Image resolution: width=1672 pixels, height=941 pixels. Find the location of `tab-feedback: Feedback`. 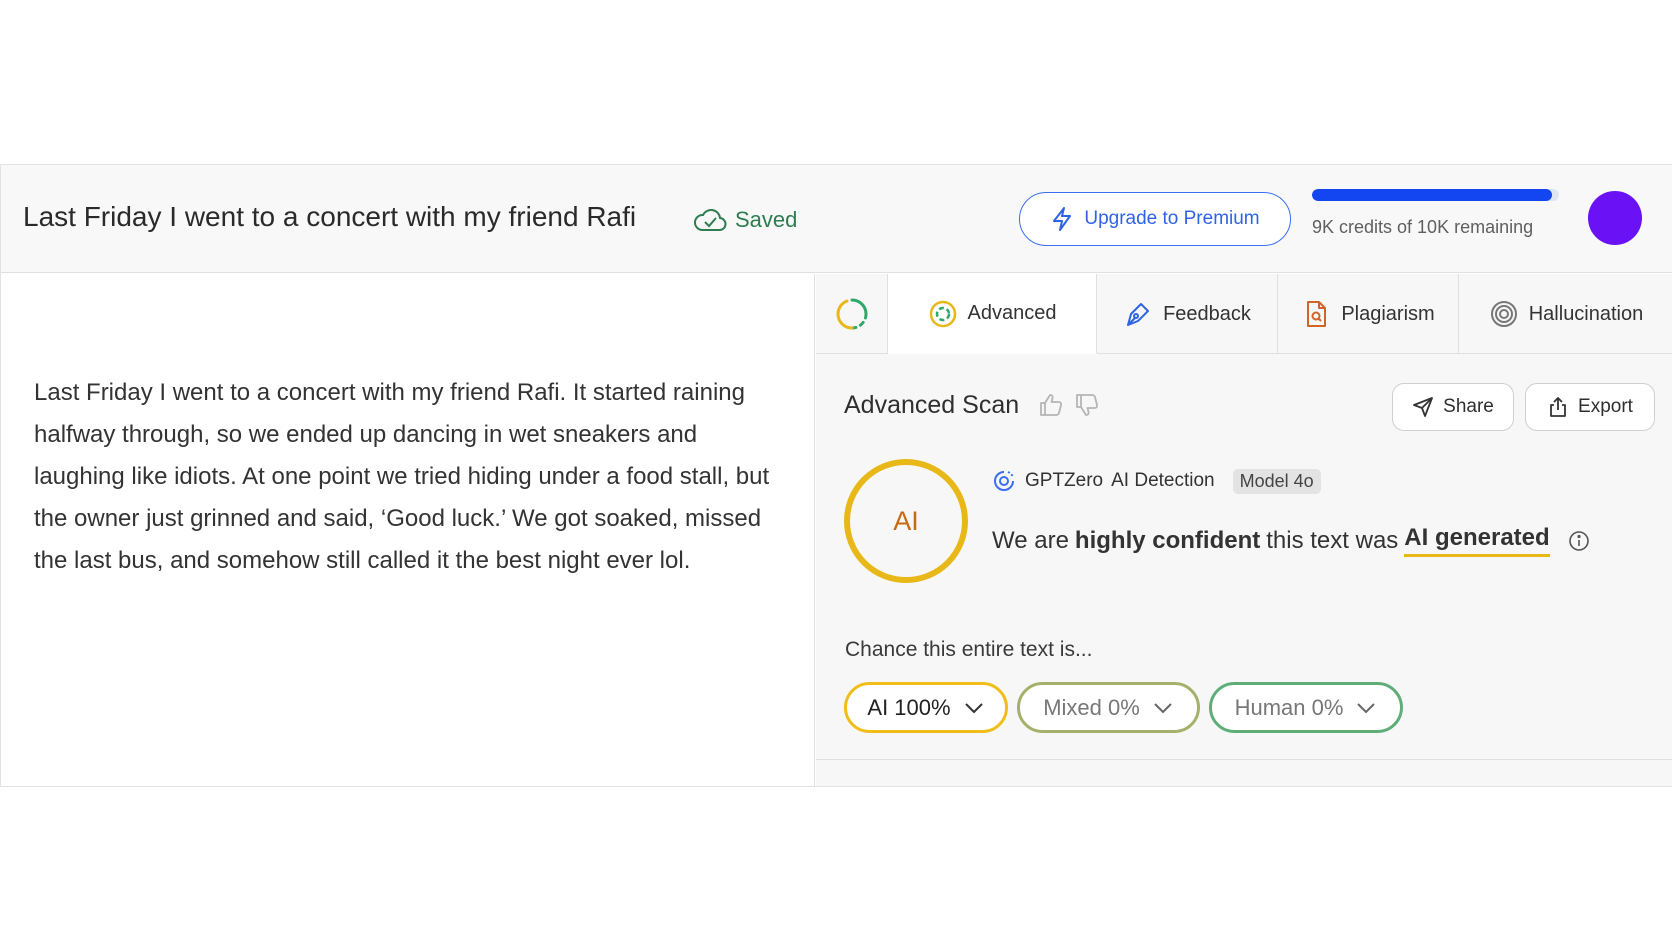

tab-feedback: Feedback is located at coordinates (1187, 314).